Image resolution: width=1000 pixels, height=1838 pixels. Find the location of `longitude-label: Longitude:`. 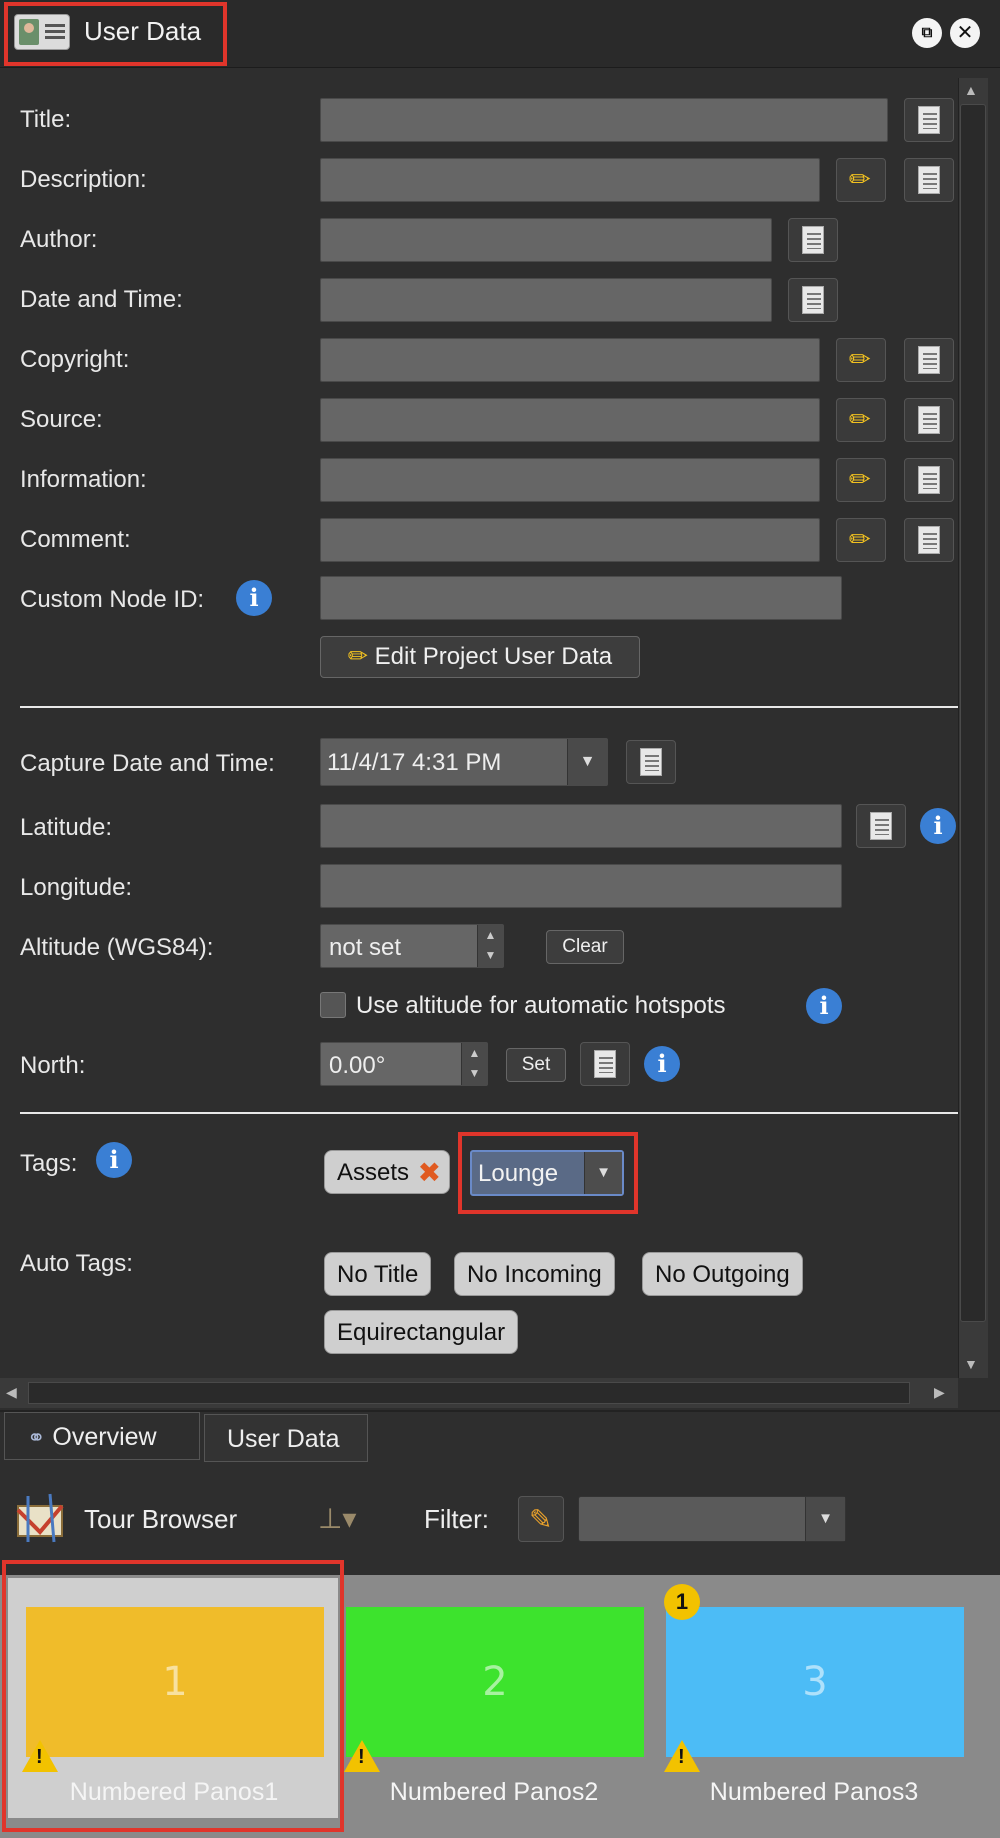

longitude-label: Longitude: is located at coordinates (76, 887).